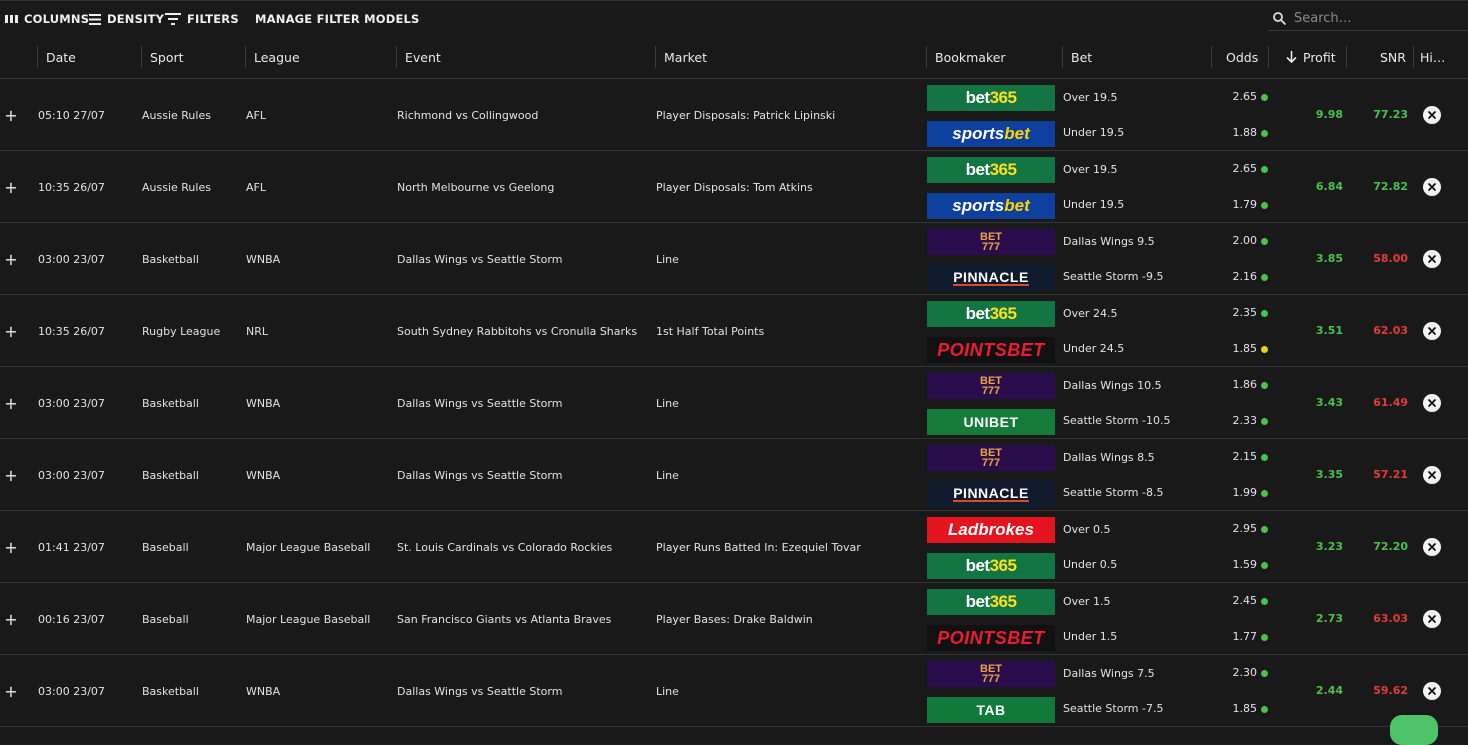 This screenshot has height=745, width=1468. What do you see at coordinates (991, 710) in the screenshot?
I see `bookmaker-logo-tab: TAB` at bounding box center [991, 710].